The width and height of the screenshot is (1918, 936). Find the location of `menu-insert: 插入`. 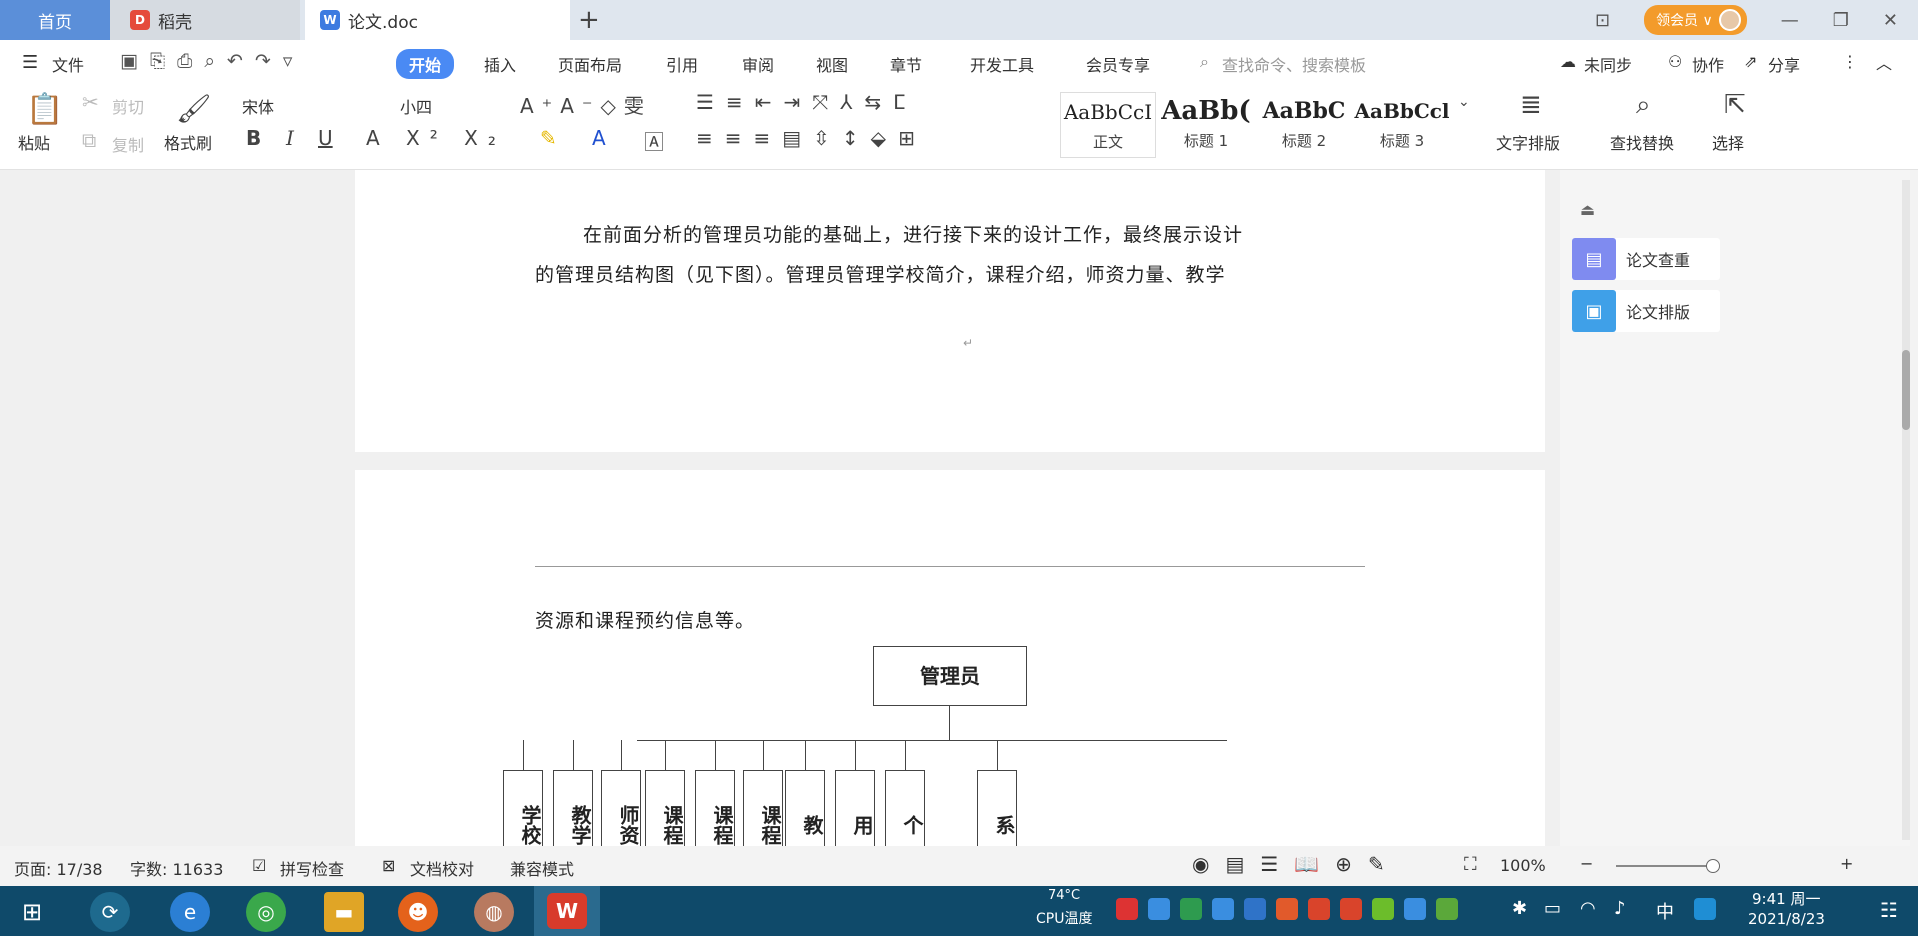

menu-insert: 插入 is located at coordinates (500, 64).